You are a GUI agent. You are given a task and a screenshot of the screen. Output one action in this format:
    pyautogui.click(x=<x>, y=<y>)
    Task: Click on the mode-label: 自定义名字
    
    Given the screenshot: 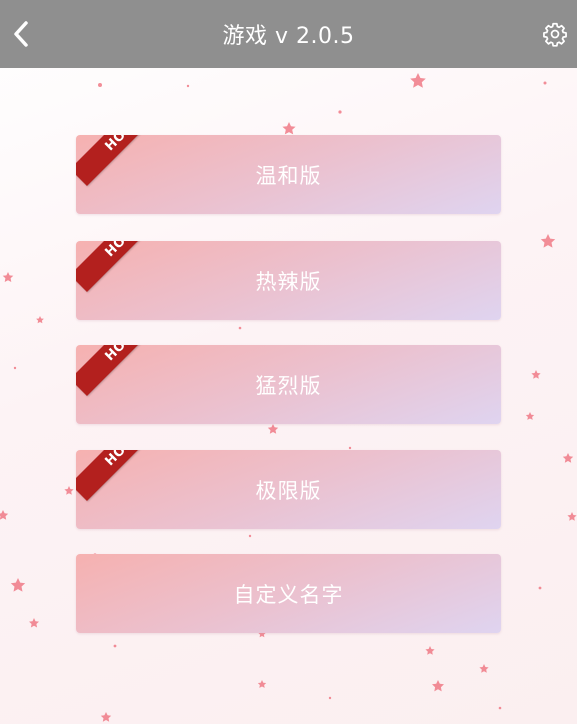 What is the action you would take?
    pyautogui.click(x=288, y=594)
    